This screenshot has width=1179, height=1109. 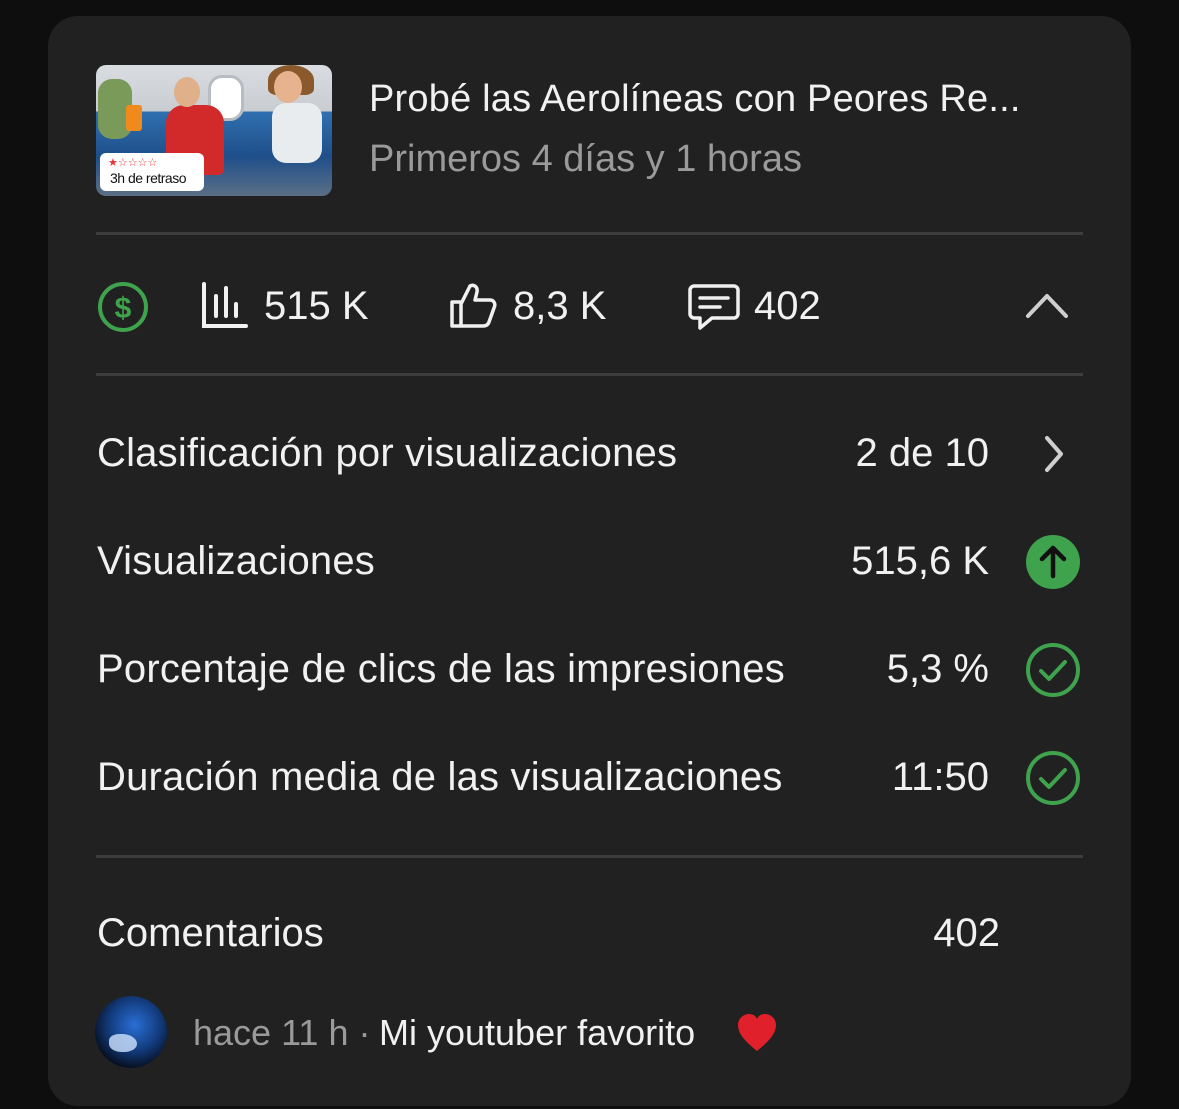 I want to click on metric-avg-duration-value: 11:50, so click(x=940, y=777).